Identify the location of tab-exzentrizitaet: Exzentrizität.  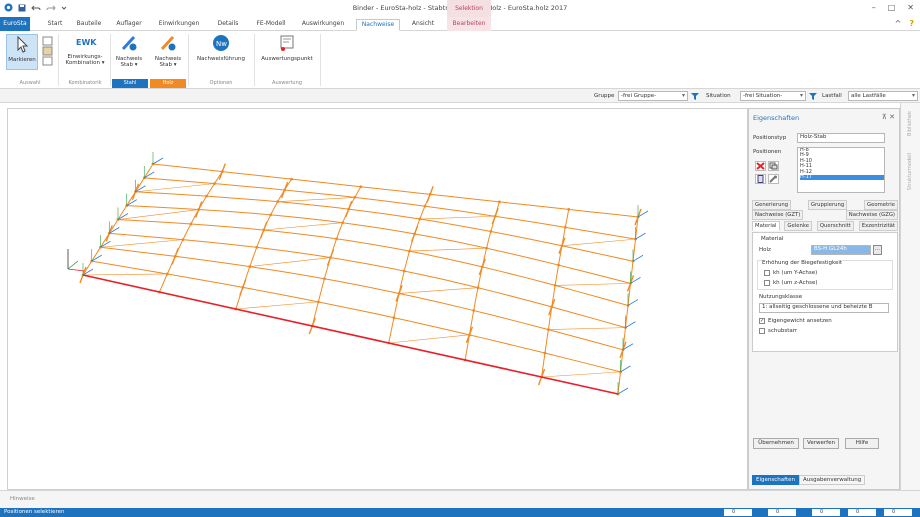
(878, 226).